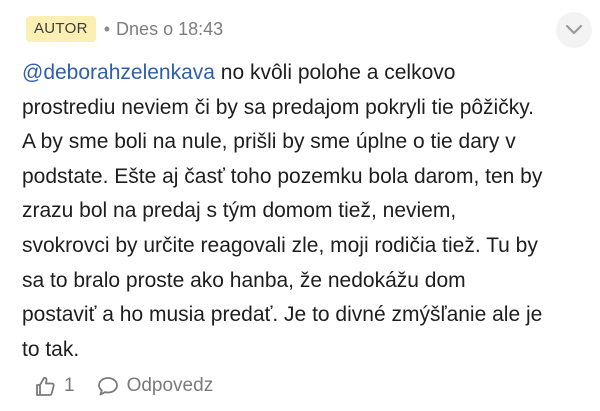 This screenshot has width=600, height=411. What do you see at coordinates (45, 386) in the screenshot?
I see `thumbs-up-icon` at bounding box center [45, 386].